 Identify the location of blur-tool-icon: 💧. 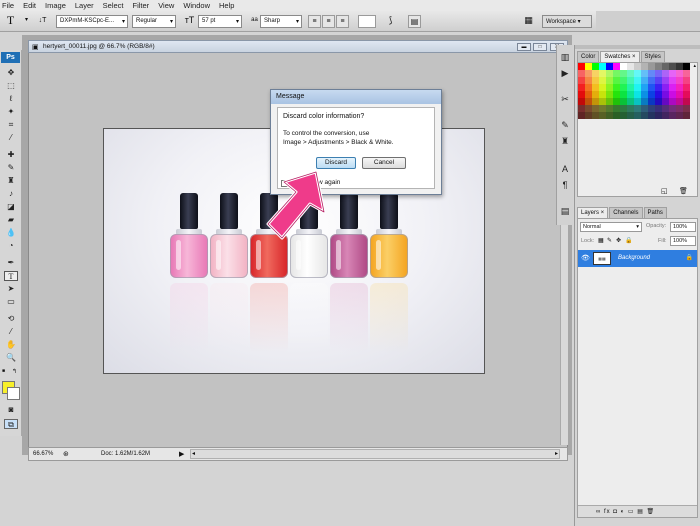
(11, 233).